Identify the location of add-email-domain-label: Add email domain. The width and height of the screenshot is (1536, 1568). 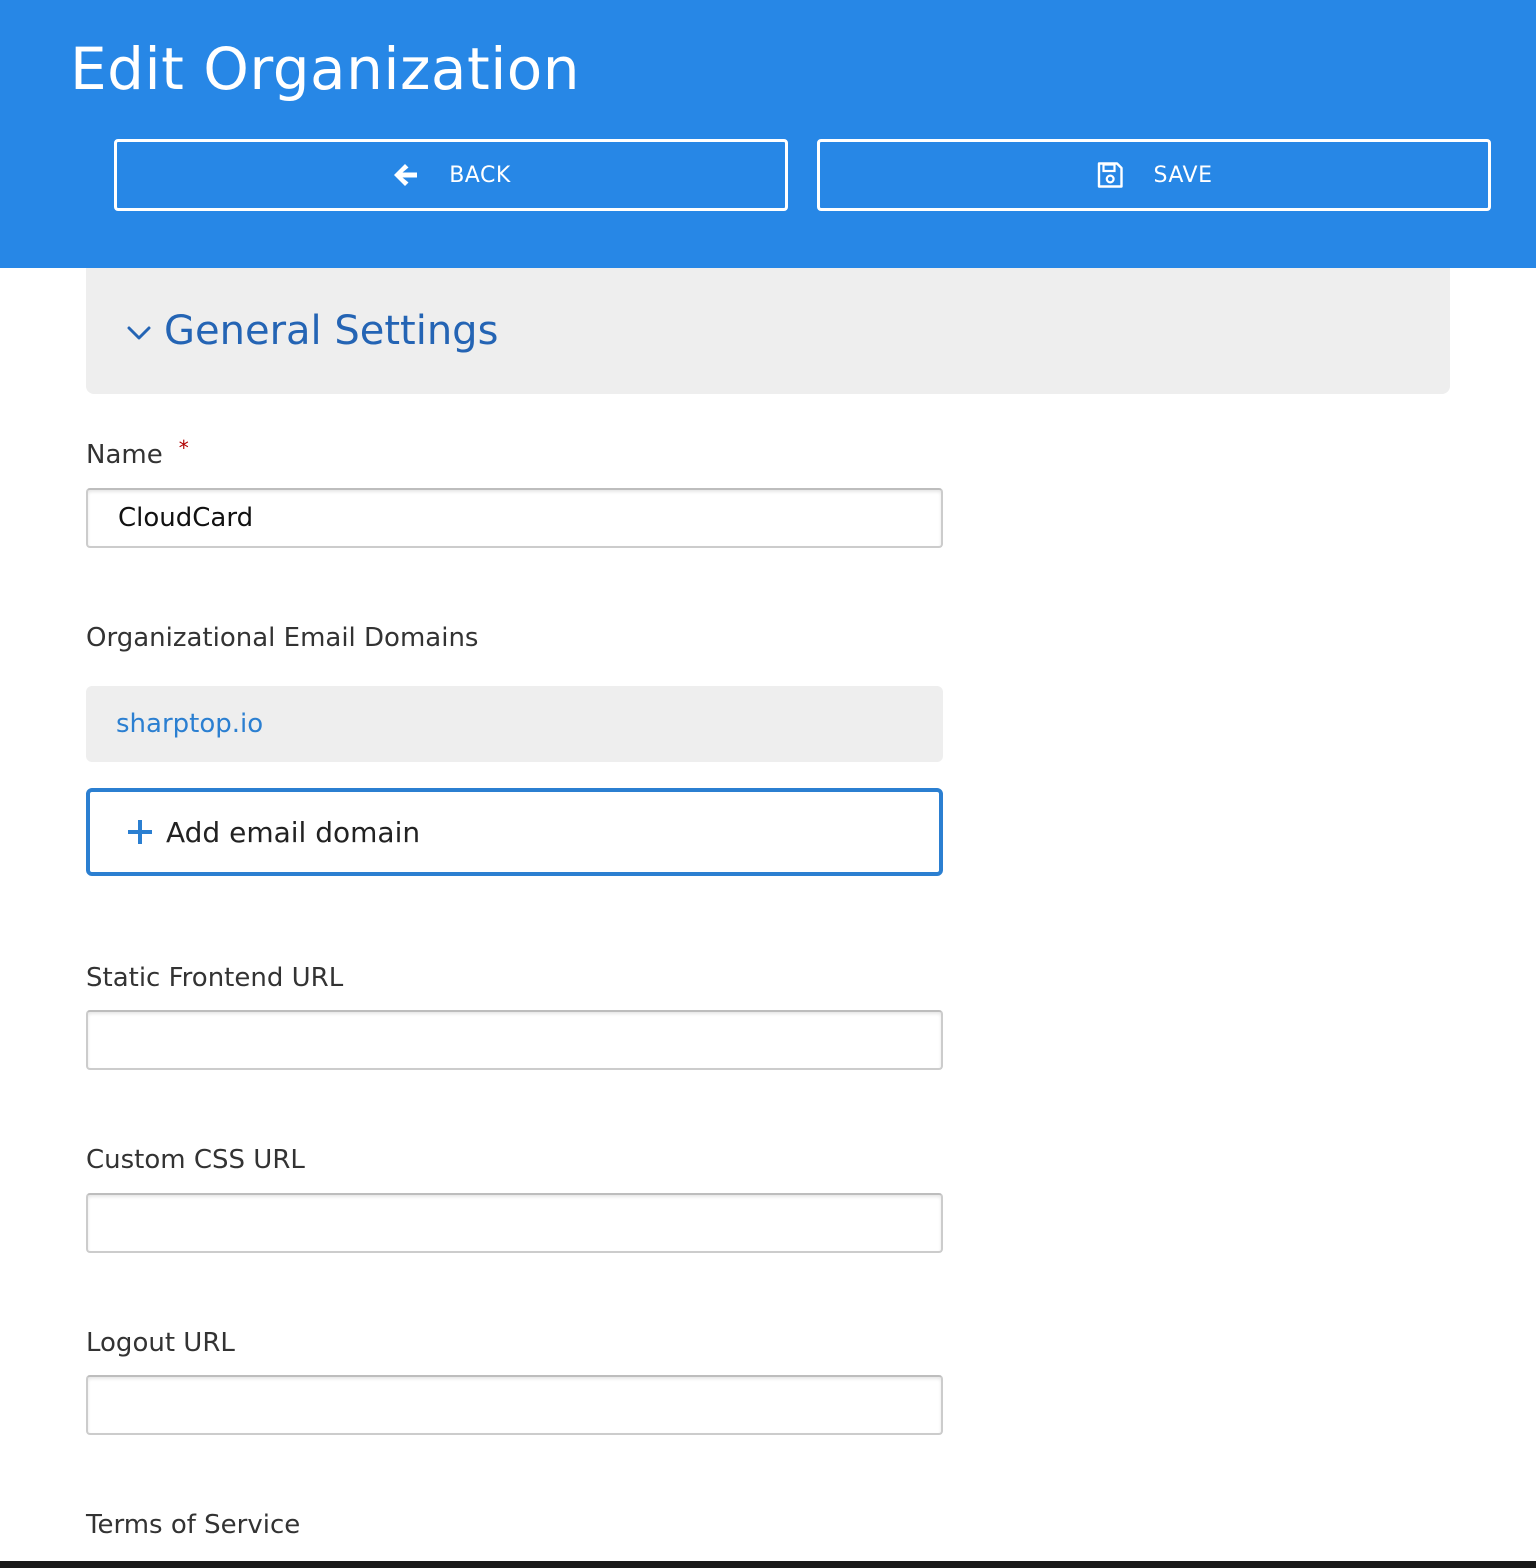
(293, 832).